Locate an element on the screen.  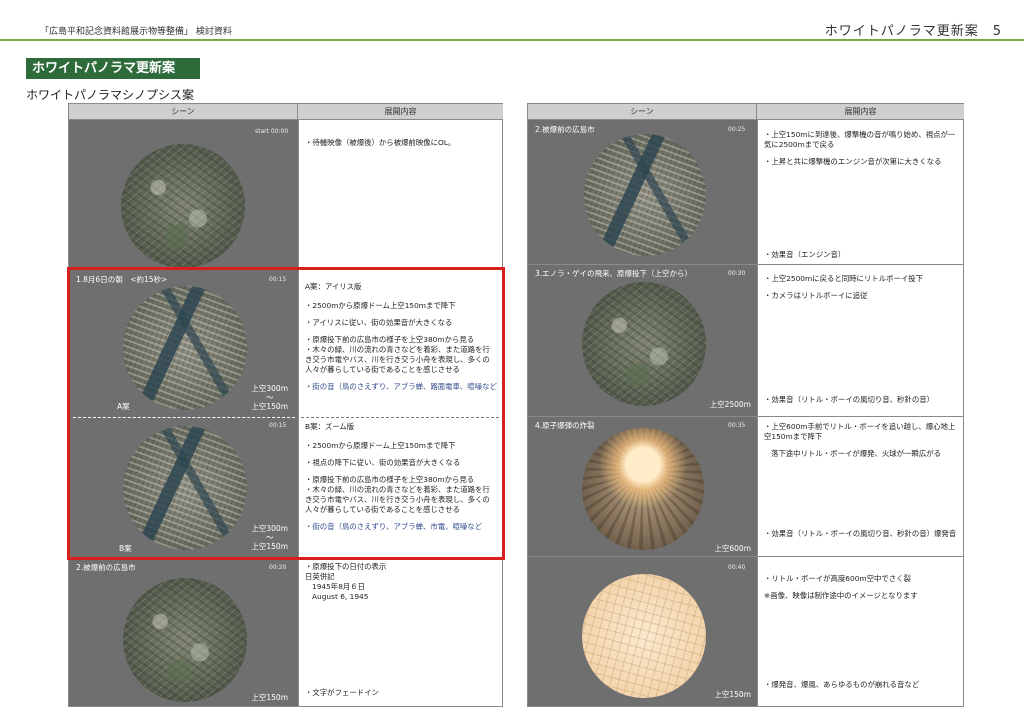
left-row1-content: ・待機映像（被爆後）から被爆前映像にOL。 is located at coordinates (401, 146).